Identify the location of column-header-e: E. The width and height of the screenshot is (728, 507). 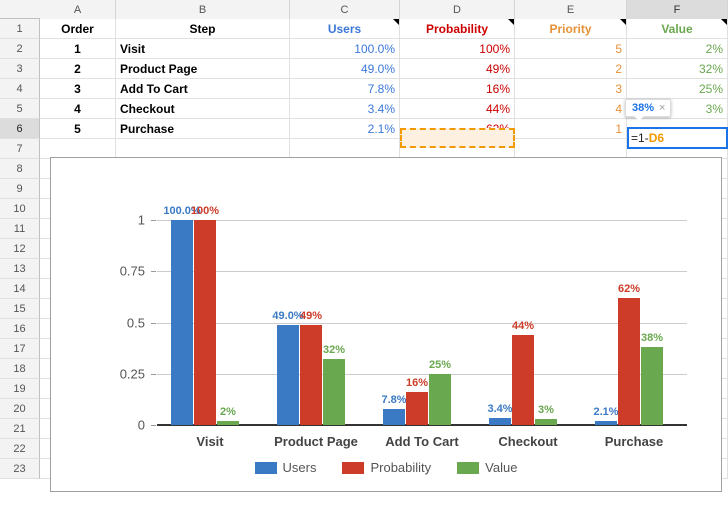
(571, 9).